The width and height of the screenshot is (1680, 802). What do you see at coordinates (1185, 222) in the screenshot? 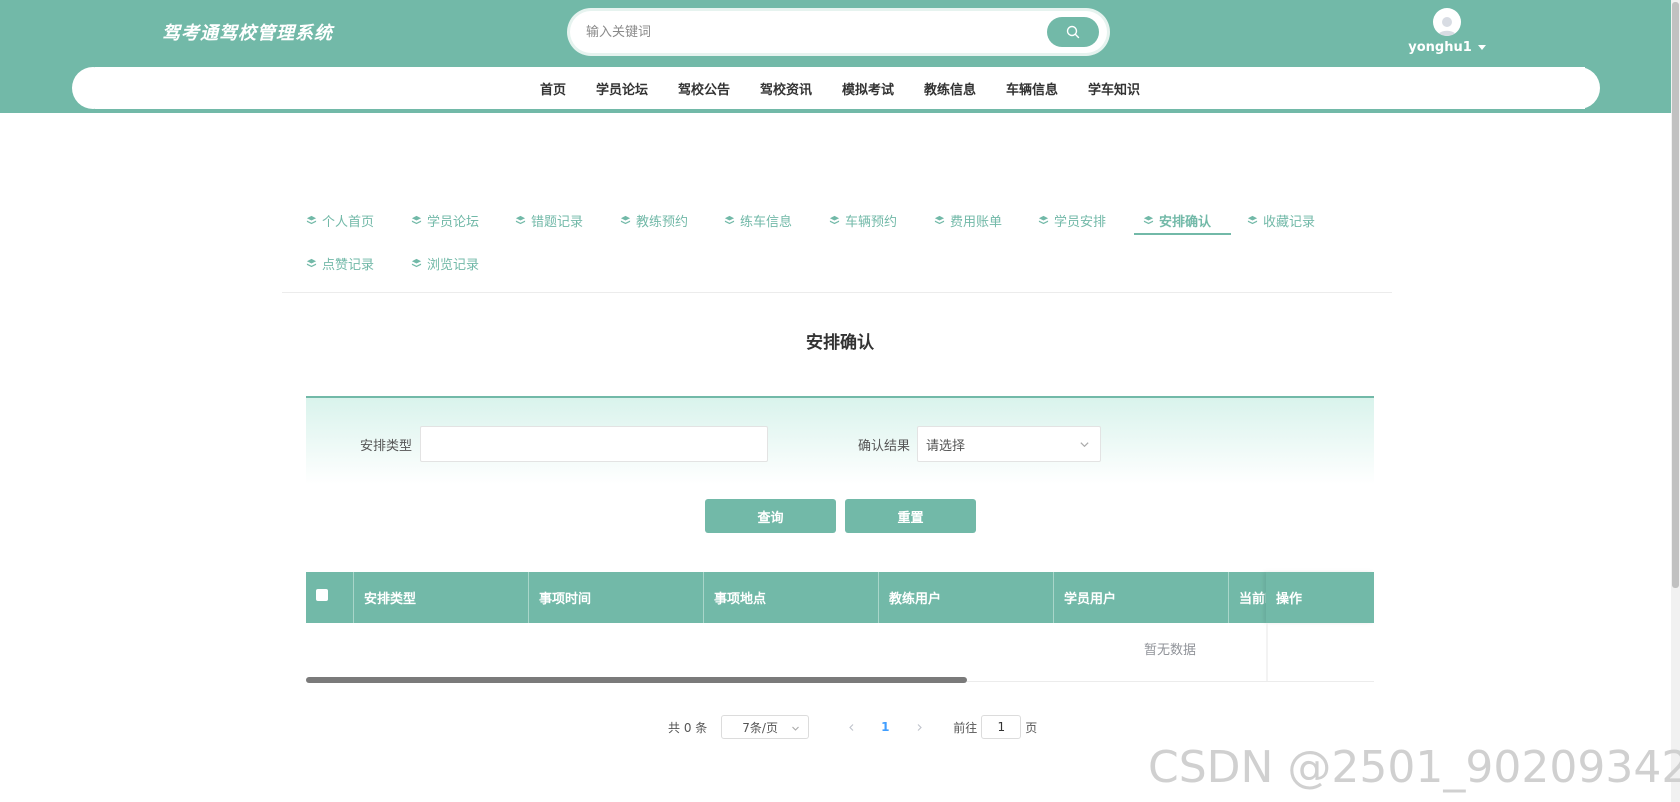
I see `tab-label: 安排确认` at bounding box center [1185, 222].